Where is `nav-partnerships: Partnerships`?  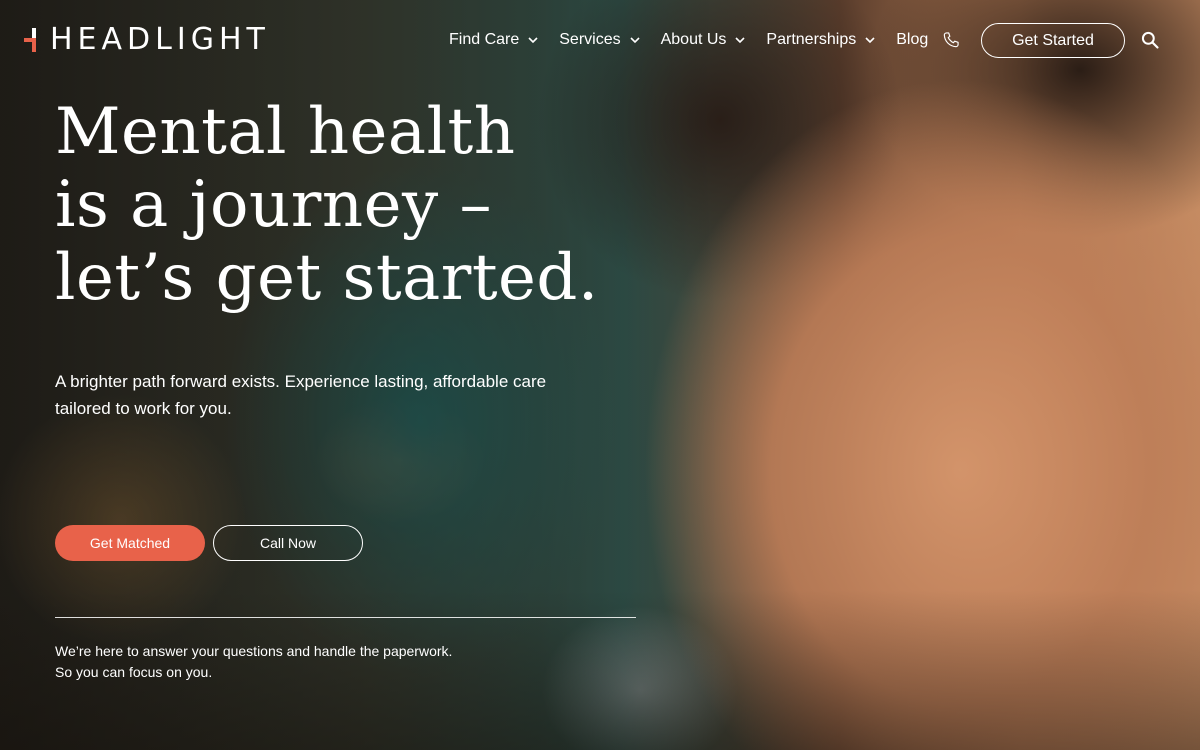
nav-partnerships: Partnerships is located at coordinates (821, 40).